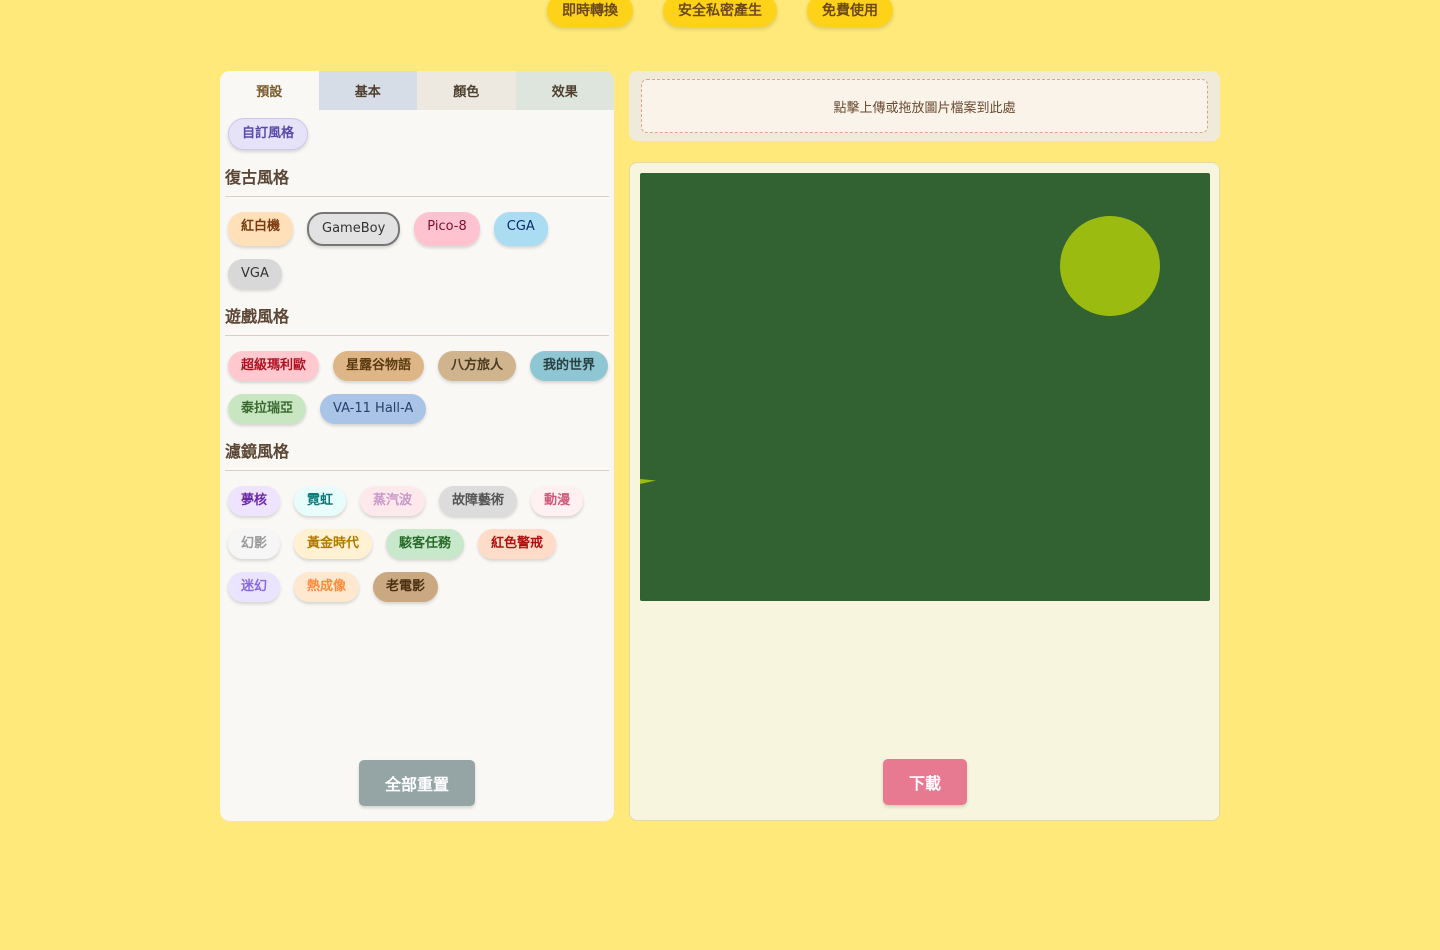 This screenshot has height=950, width=1440. I want to click on tab-bar: 預設 基本 顏色 效果, so click(417, 90).